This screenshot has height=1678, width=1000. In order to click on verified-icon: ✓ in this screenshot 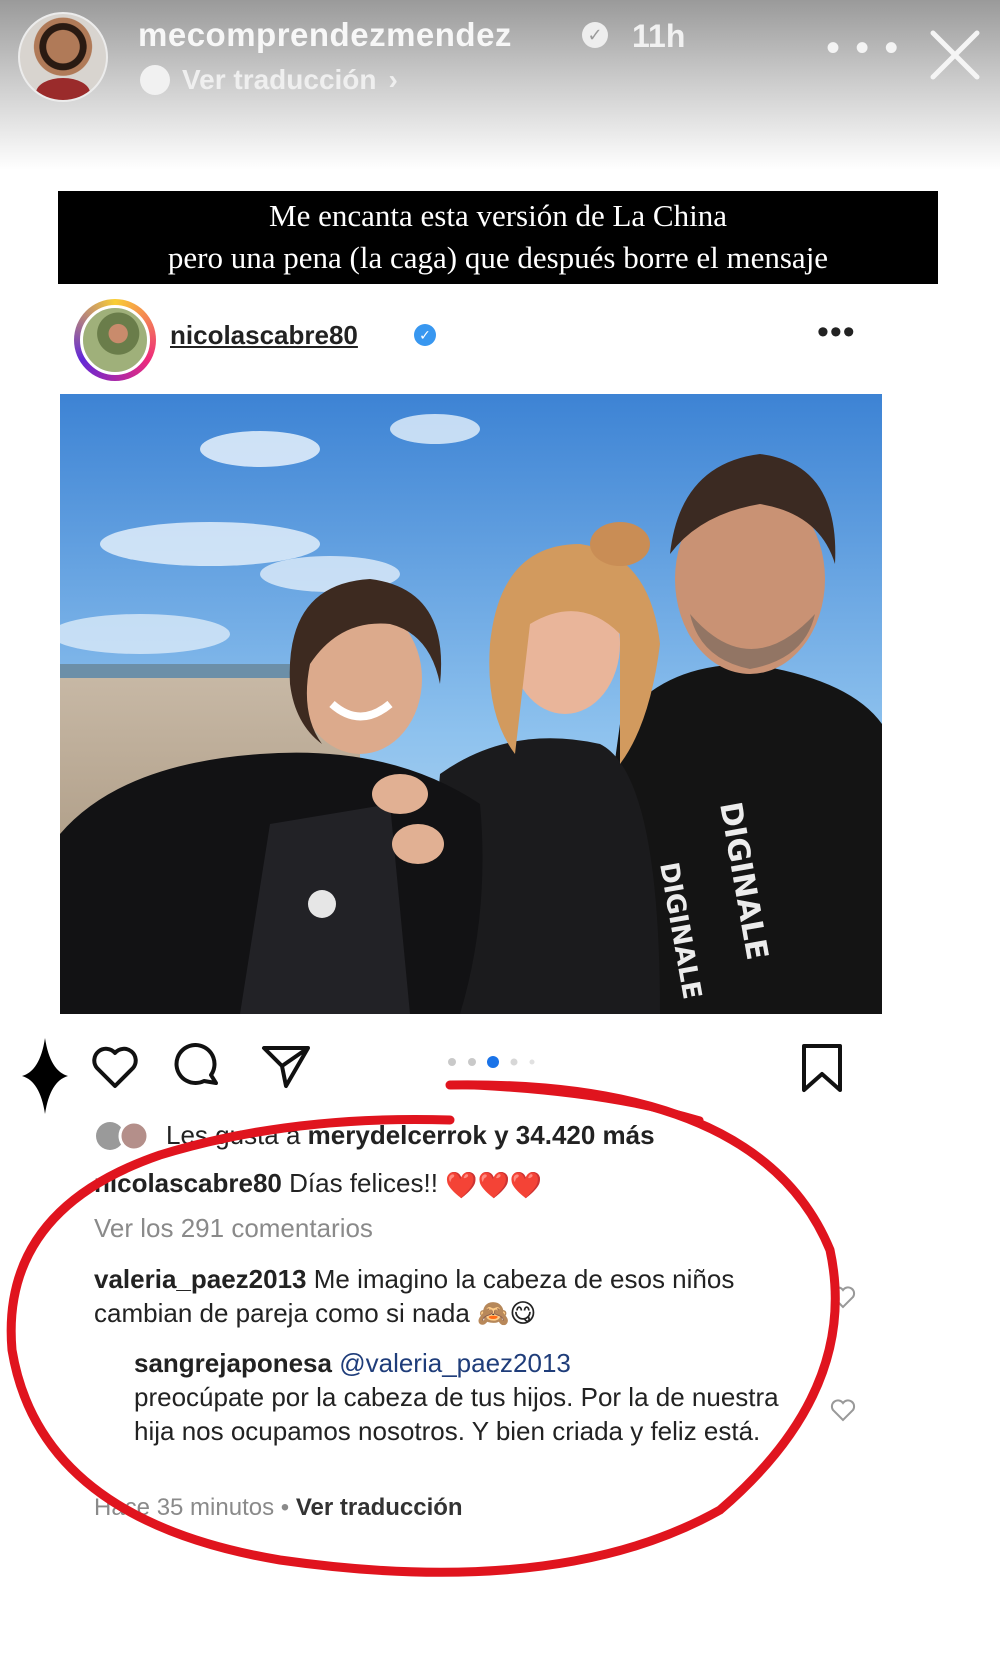, I will do `click(595, 35)`.